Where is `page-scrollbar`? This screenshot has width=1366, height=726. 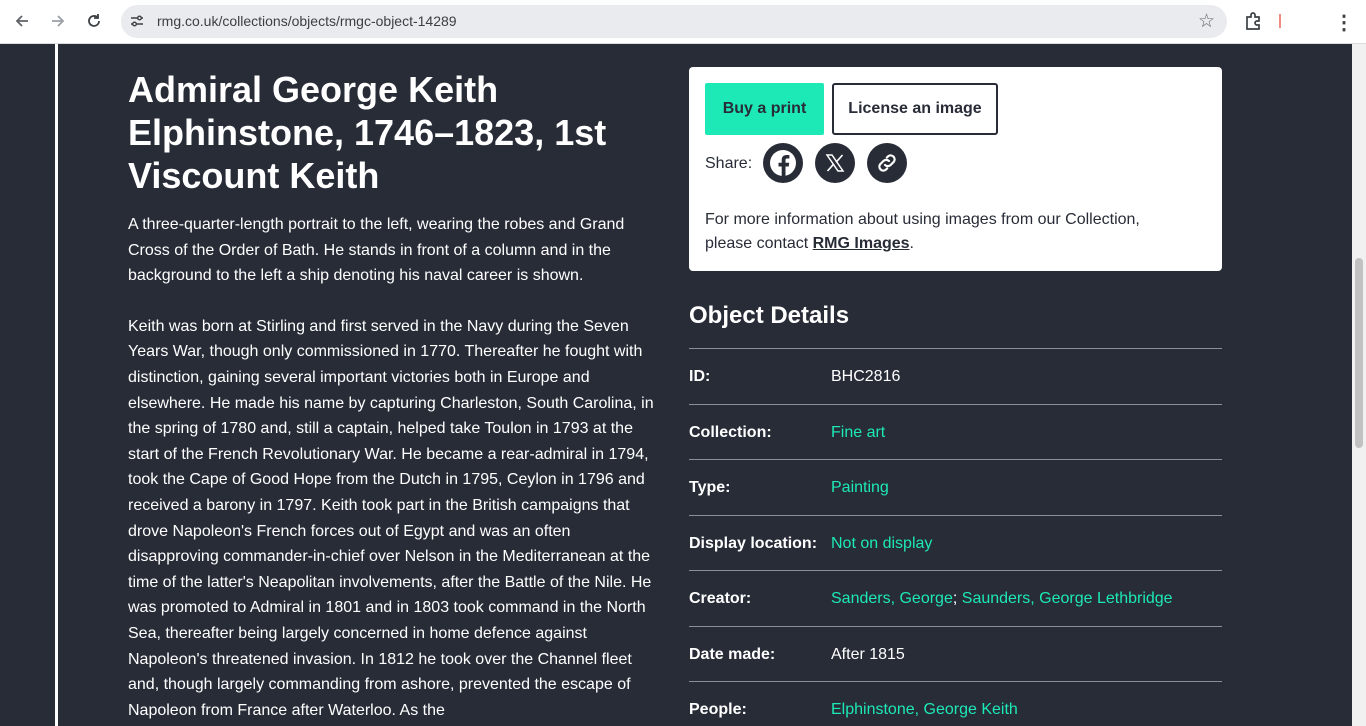
page-scrollbar is located at coordinates (1359, 385).